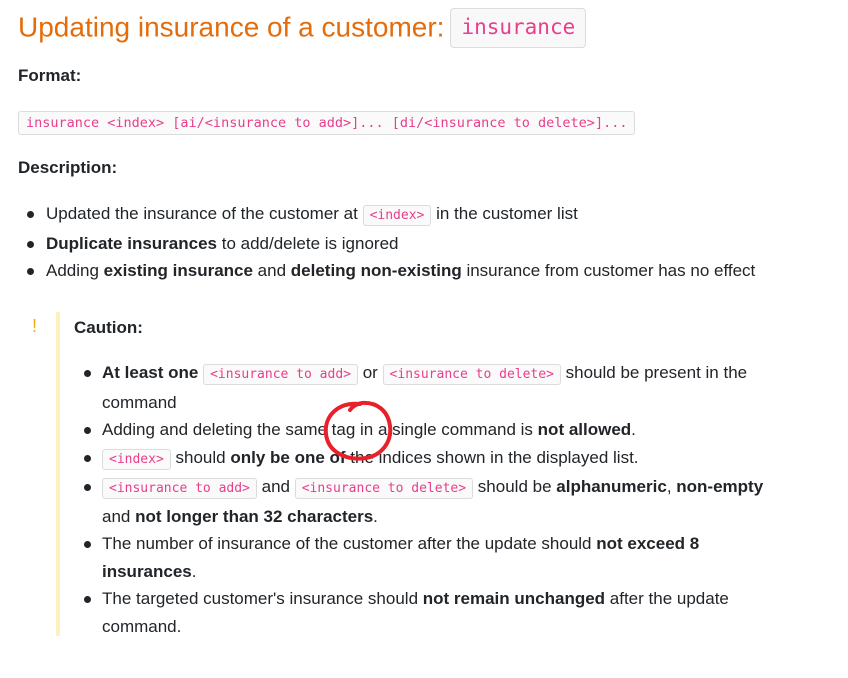 The width and height of the screenshot is (848, 678). I want to click on caution-bar, so click(58, 474).